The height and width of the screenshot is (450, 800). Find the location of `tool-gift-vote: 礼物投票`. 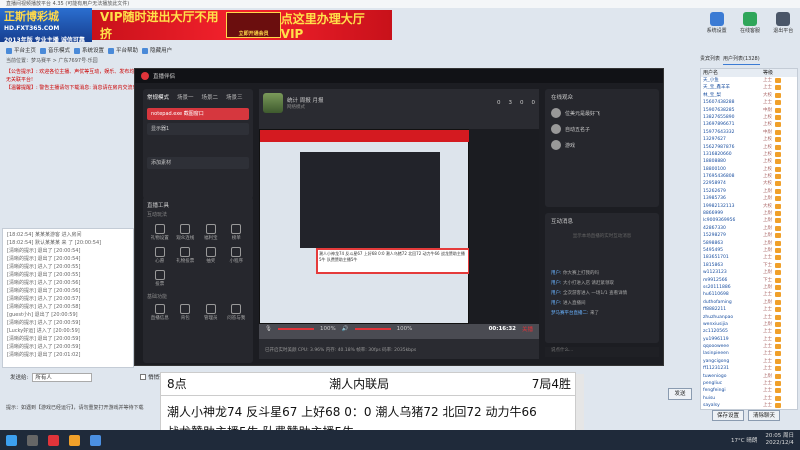

tool-gift-vote: 礼物投票 is located at coordinates (186, 254).